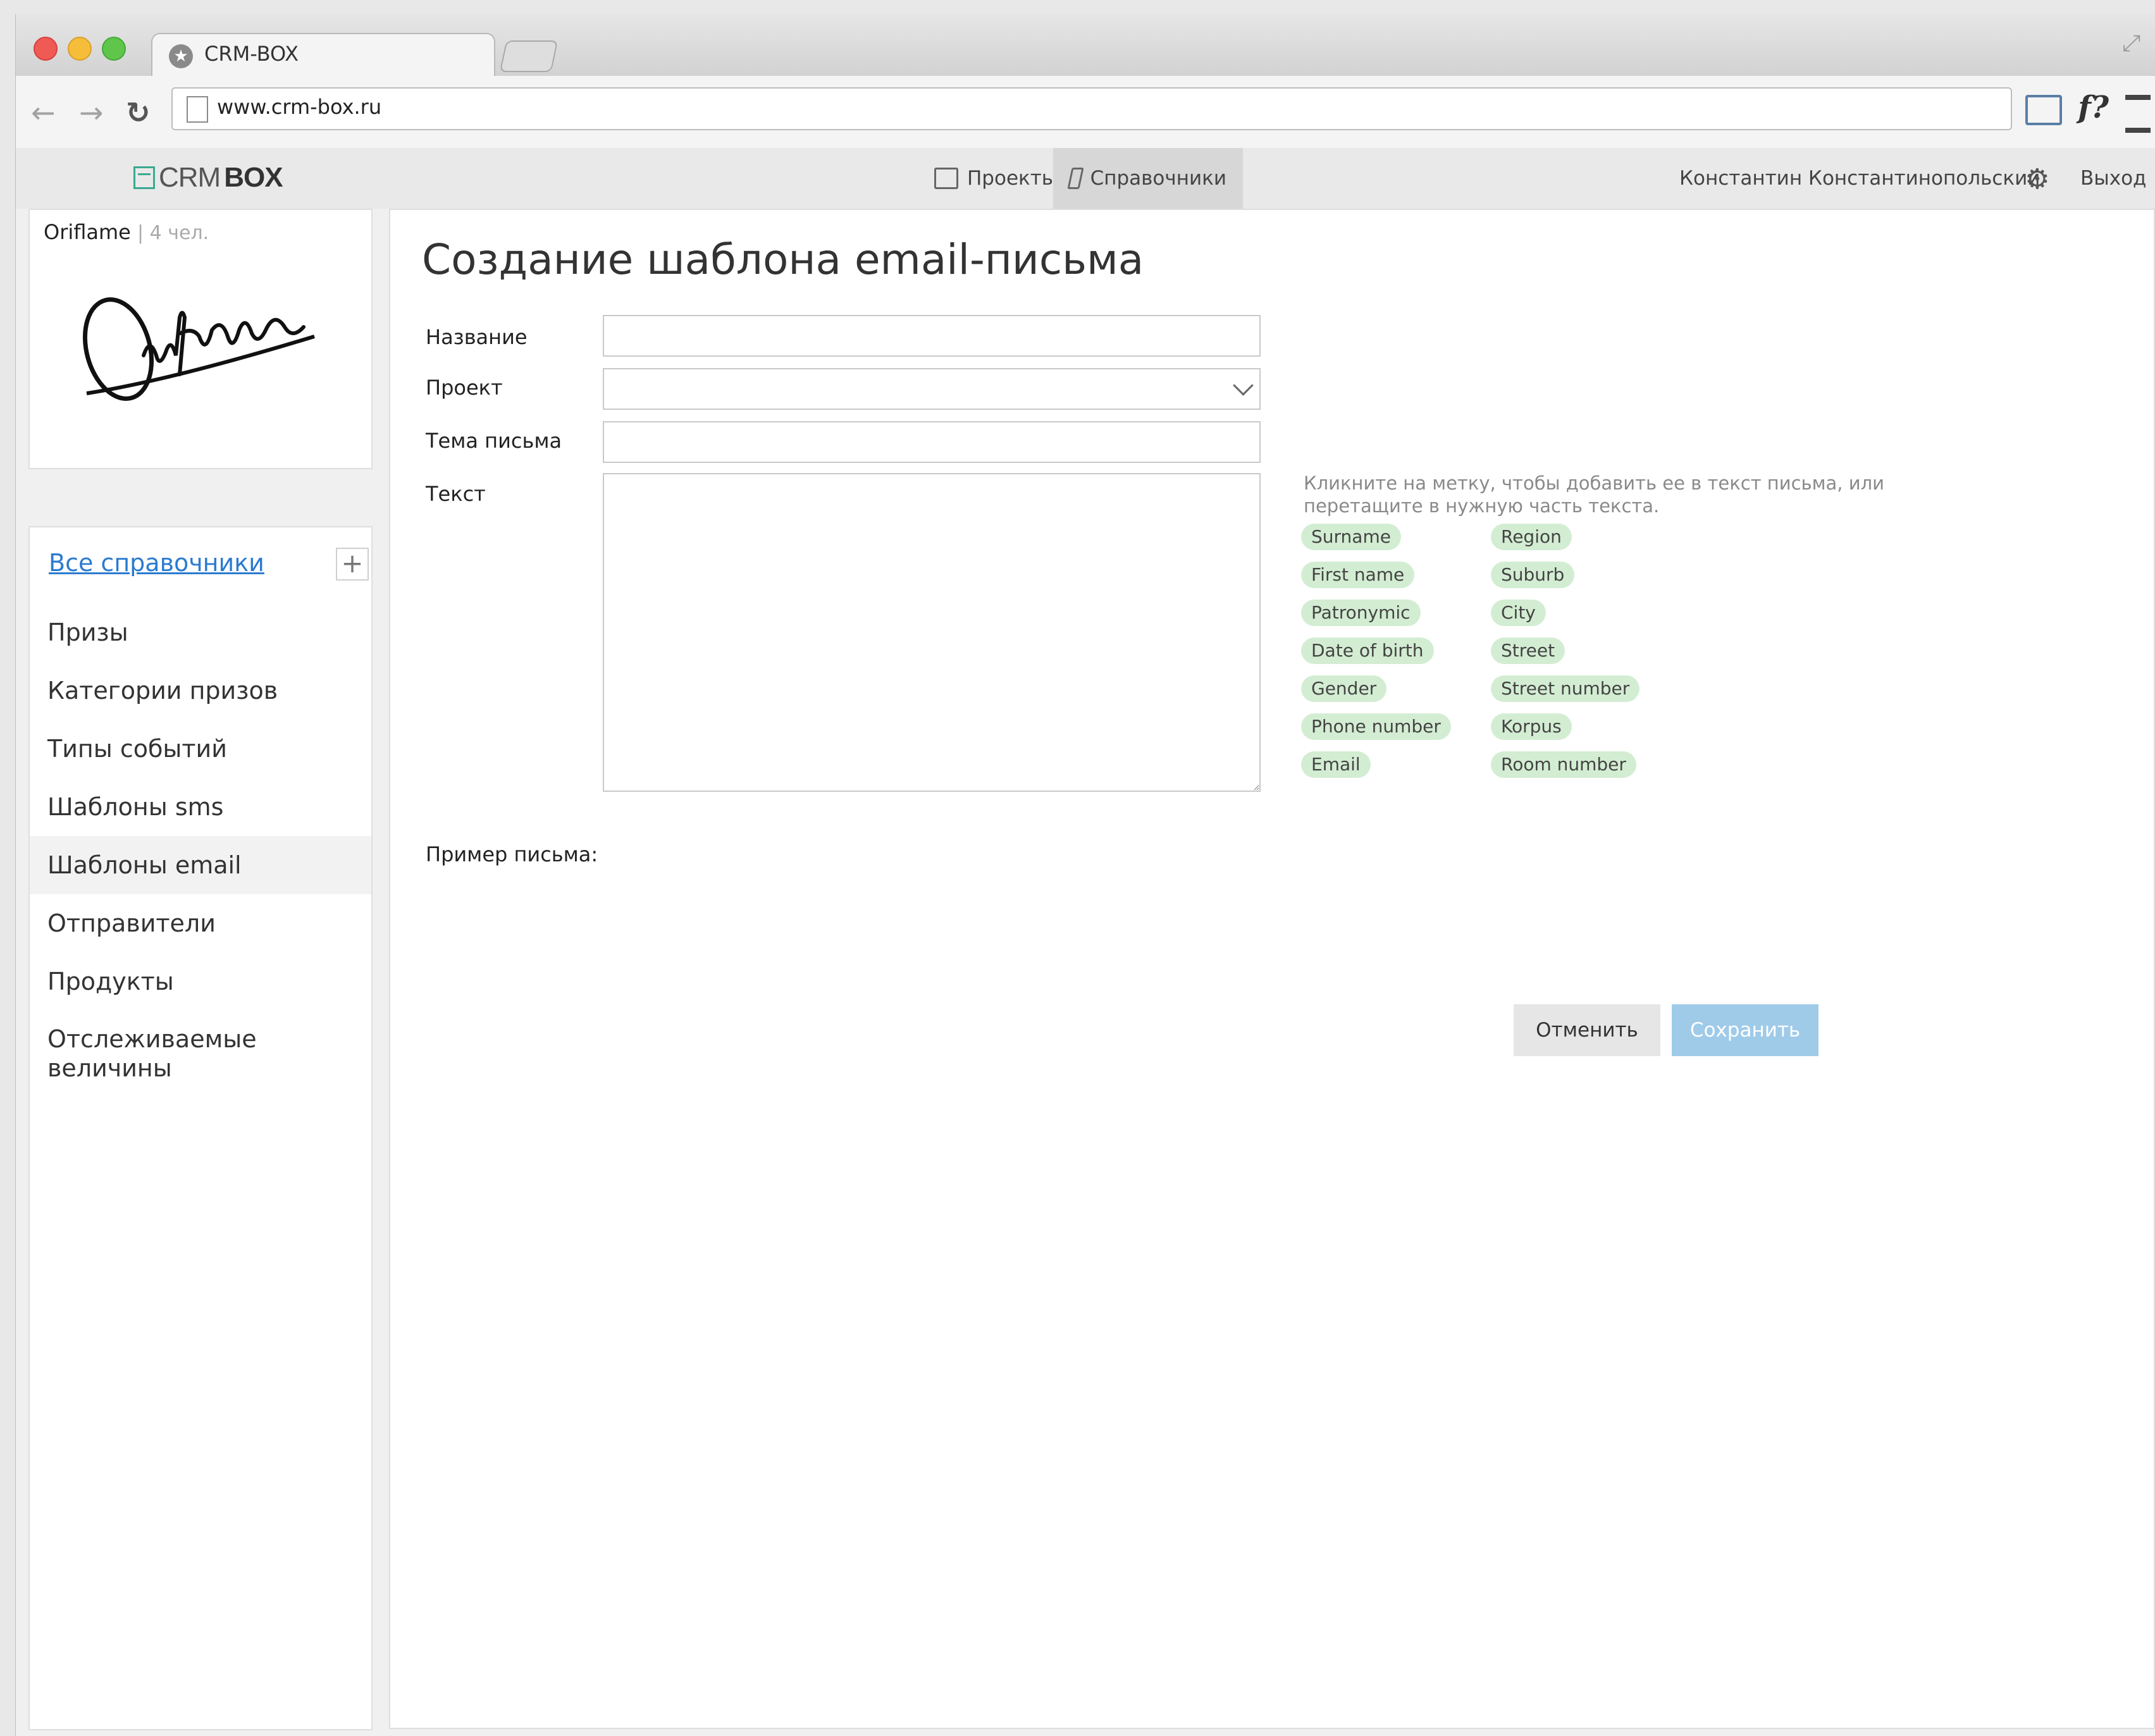  What do you see at coordinates (1158, 178) in the screenshot?
I see `nav-references-label: Справочники` at bounding box center [1158, 178].